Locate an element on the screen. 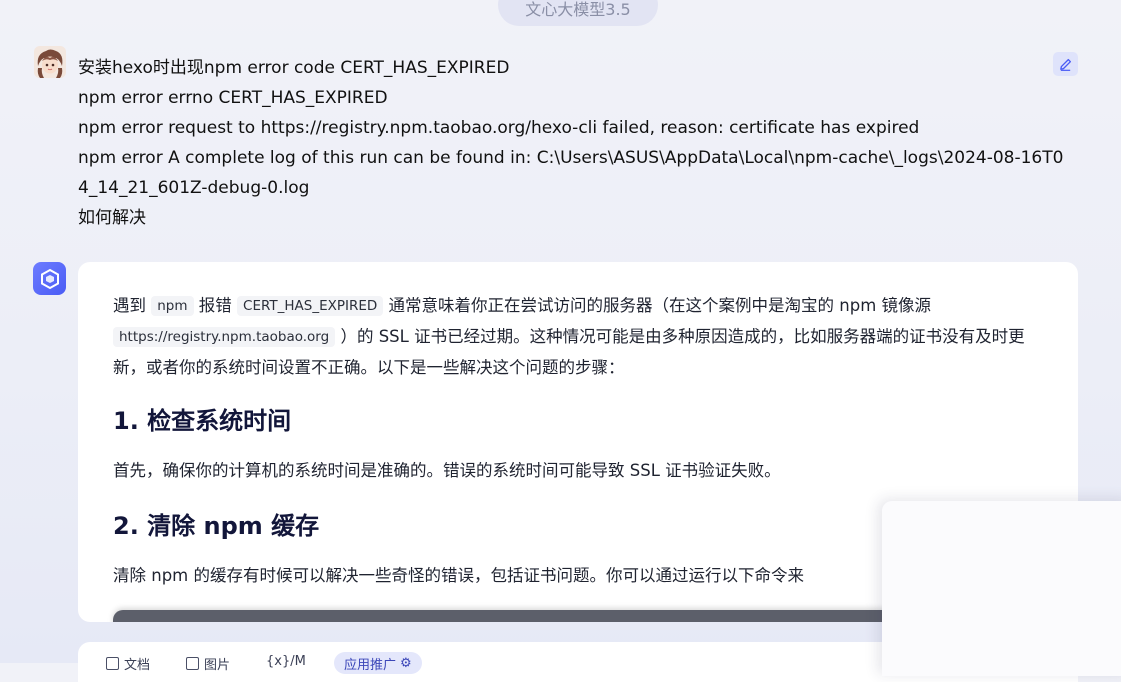 This screenshot has width=1121, height=682. text-span: 通常意味着你正在尝试访问的服务器（在这个案例中是淘宝的 npm 镜像源 is located at coordinates (660, 305).